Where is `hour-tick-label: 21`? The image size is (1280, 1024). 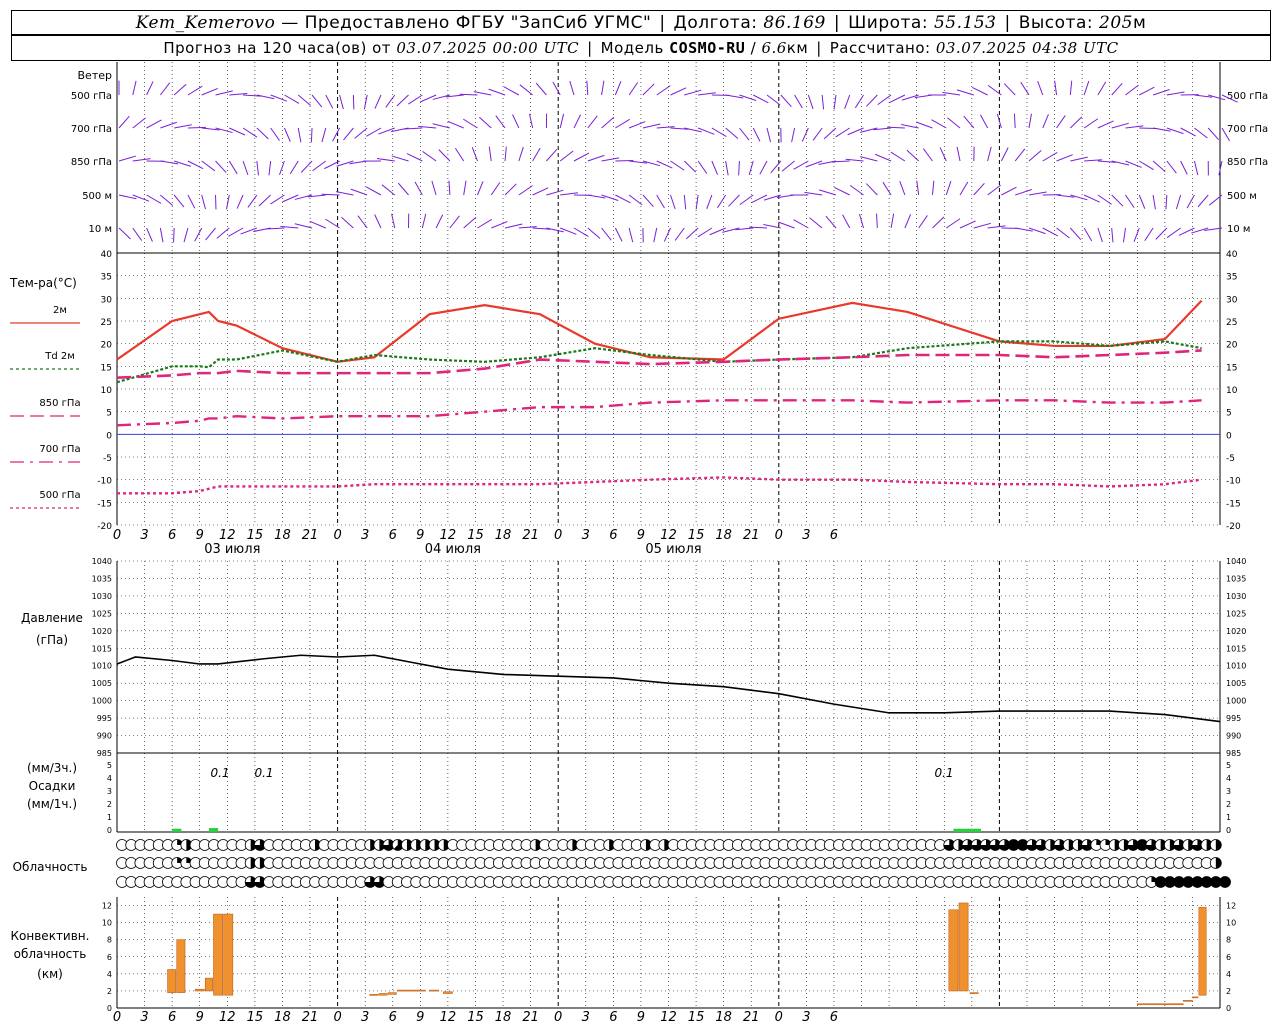
hour-tick-label: 21 is located at coordinates (530, 1017).